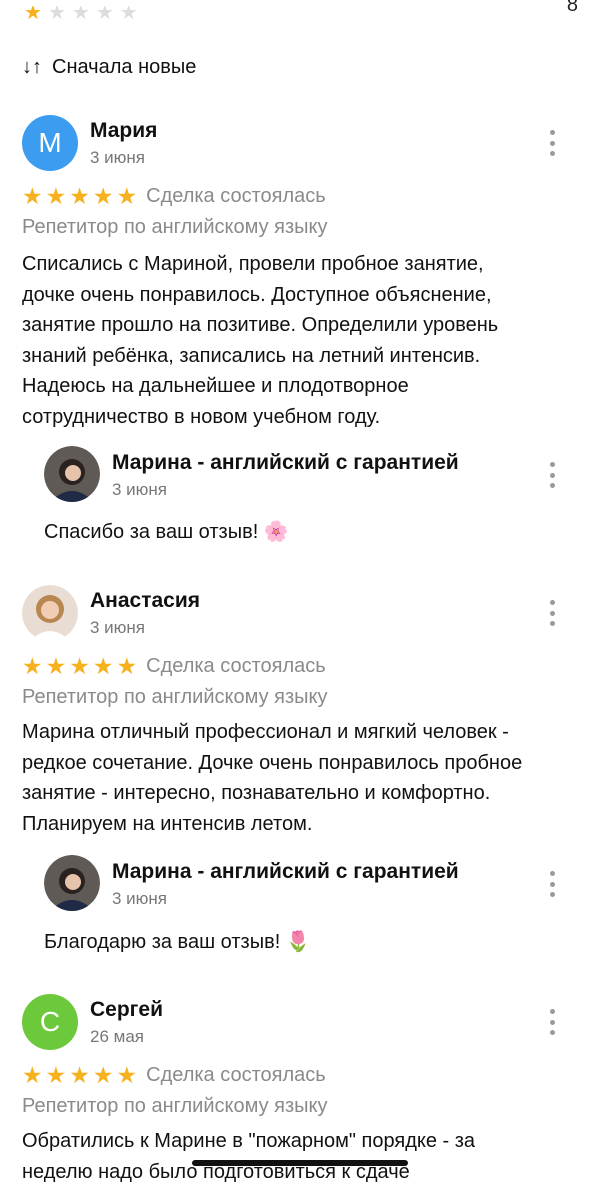 This screenshot has height=1187, width=600. Describe the element at coordinates (126, 1010) in the screenshot. I see `reviewer-name: Сергей` at that location.